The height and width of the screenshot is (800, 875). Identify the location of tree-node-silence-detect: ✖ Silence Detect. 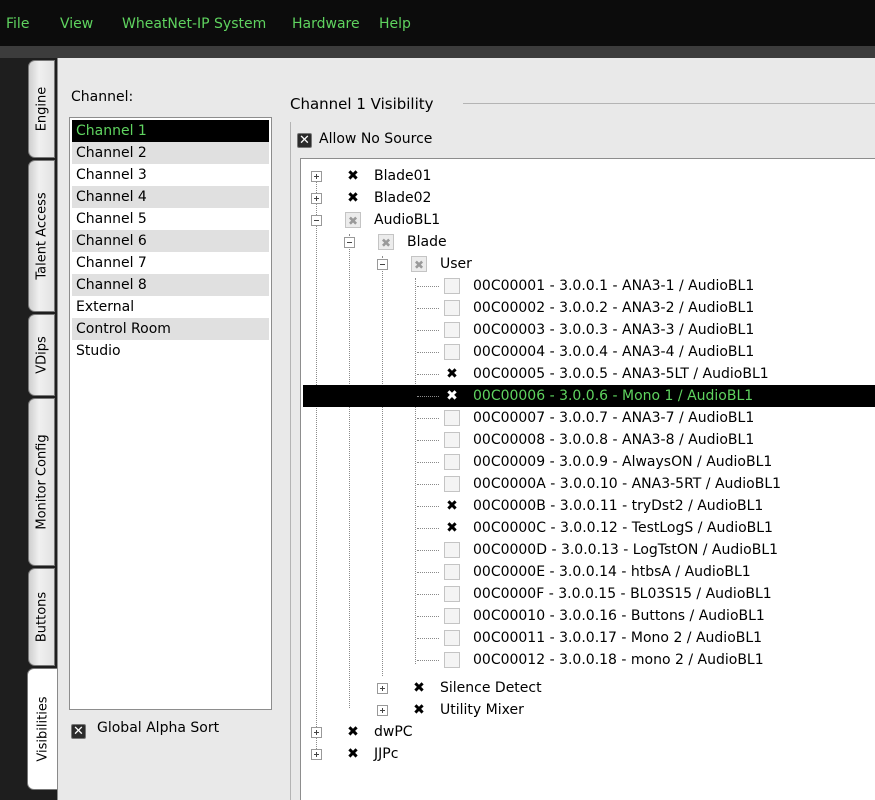
(589, 688).